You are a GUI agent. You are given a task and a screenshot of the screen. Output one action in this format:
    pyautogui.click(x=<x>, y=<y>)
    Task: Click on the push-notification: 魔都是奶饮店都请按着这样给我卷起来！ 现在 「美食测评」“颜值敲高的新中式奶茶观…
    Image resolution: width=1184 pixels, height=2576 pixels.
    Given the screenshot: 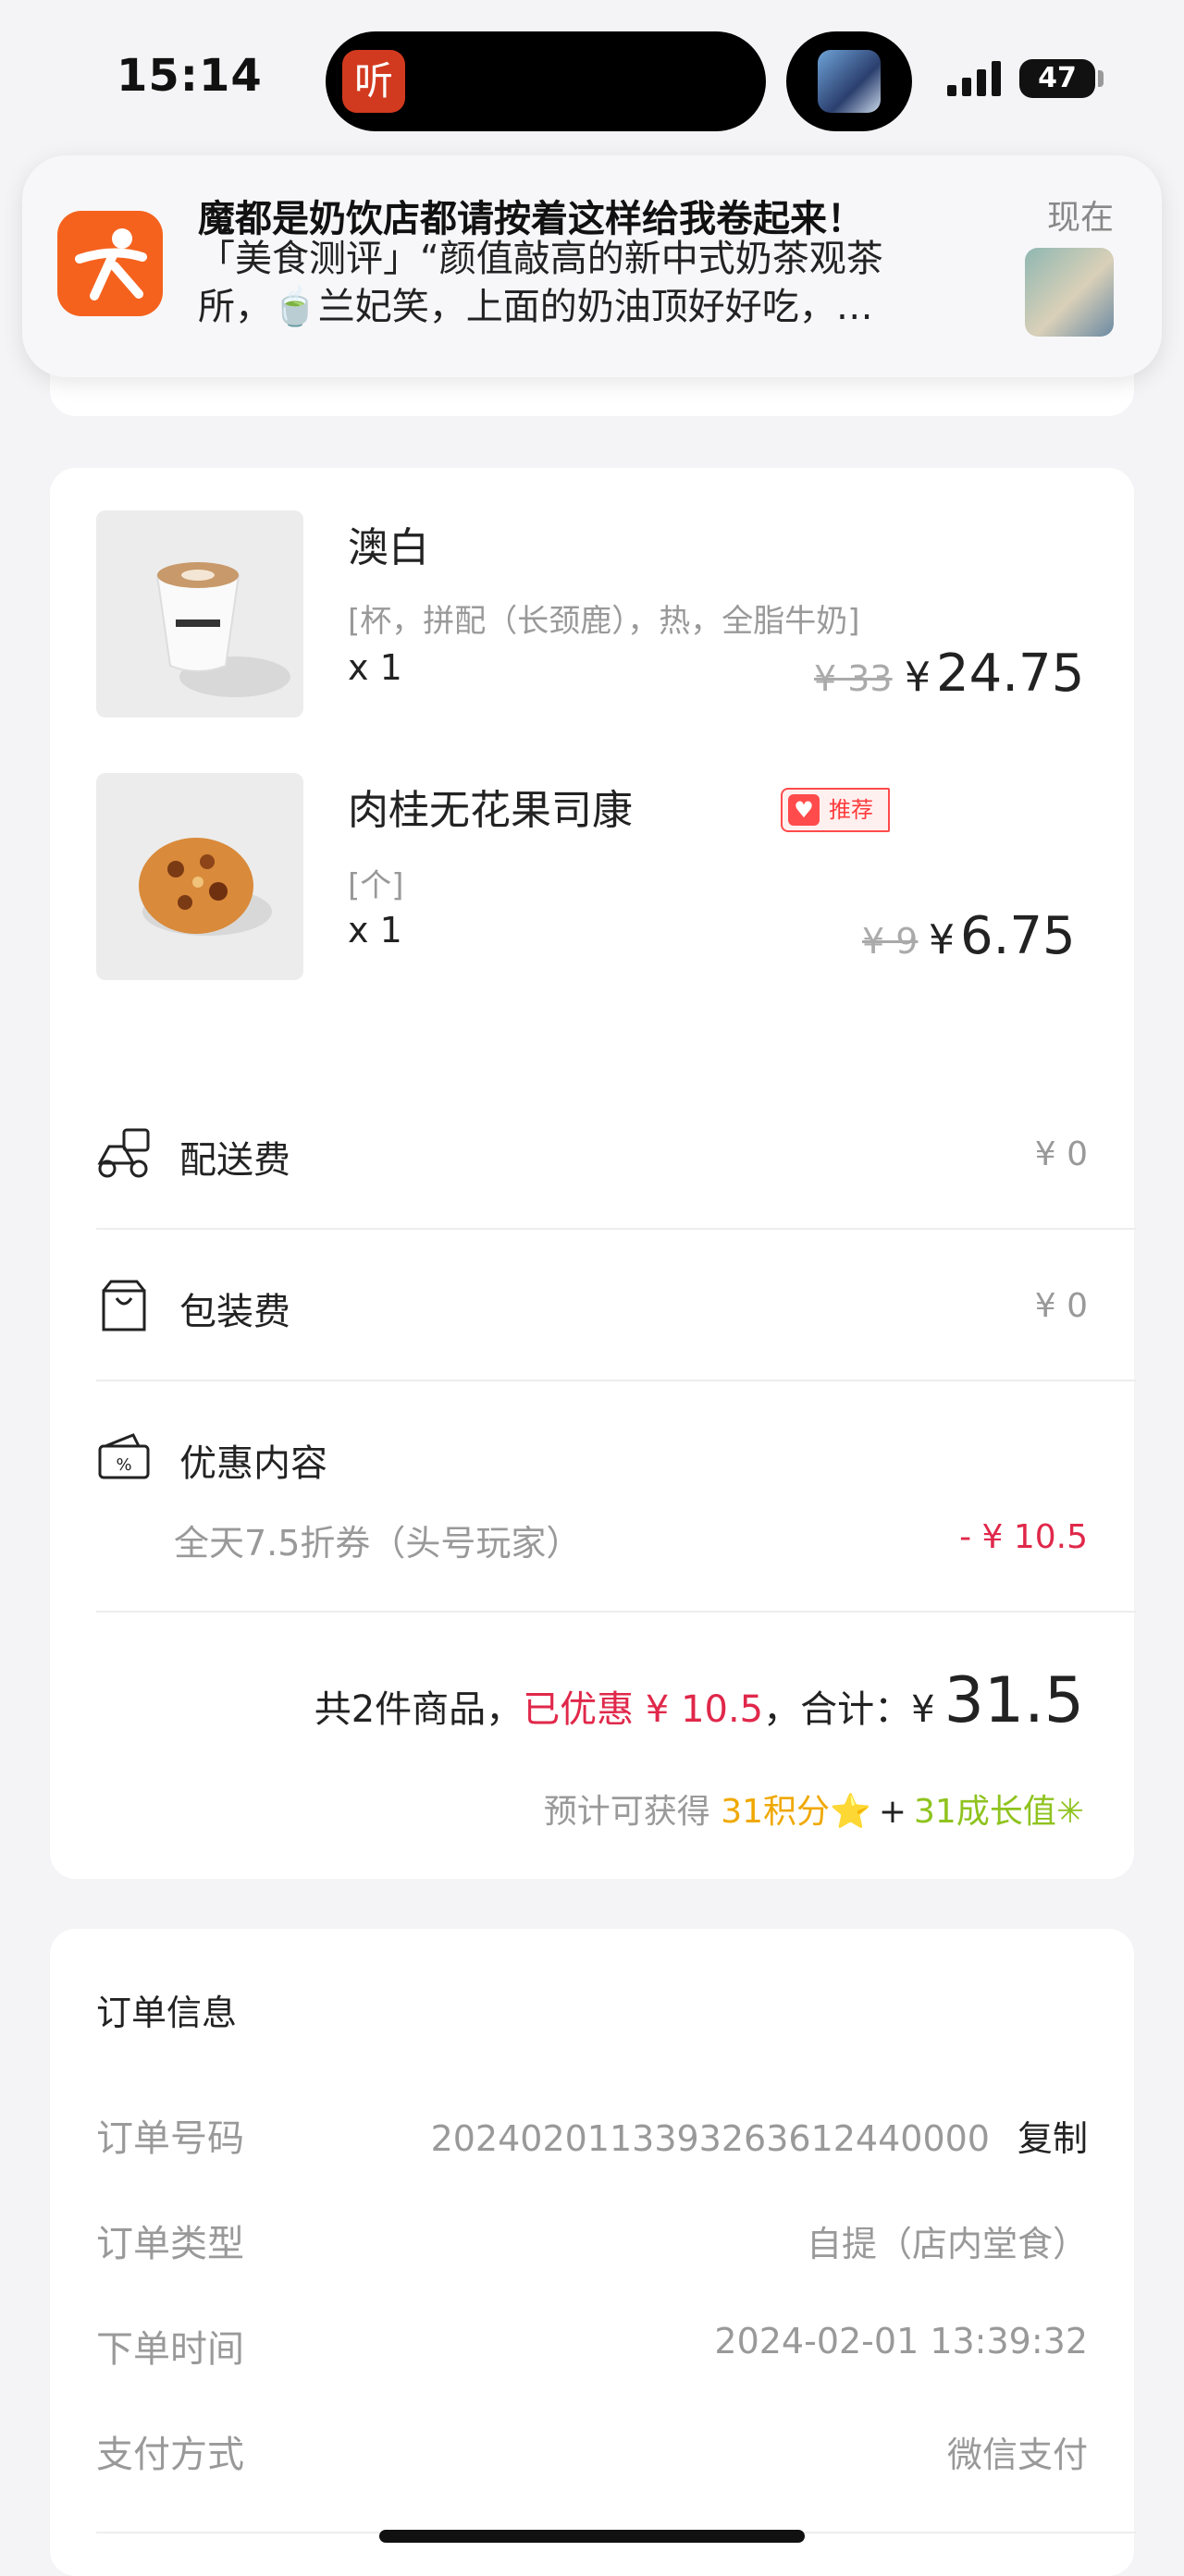 What is the action you would take?
    pyautogui.click(x=592, y=266)
    